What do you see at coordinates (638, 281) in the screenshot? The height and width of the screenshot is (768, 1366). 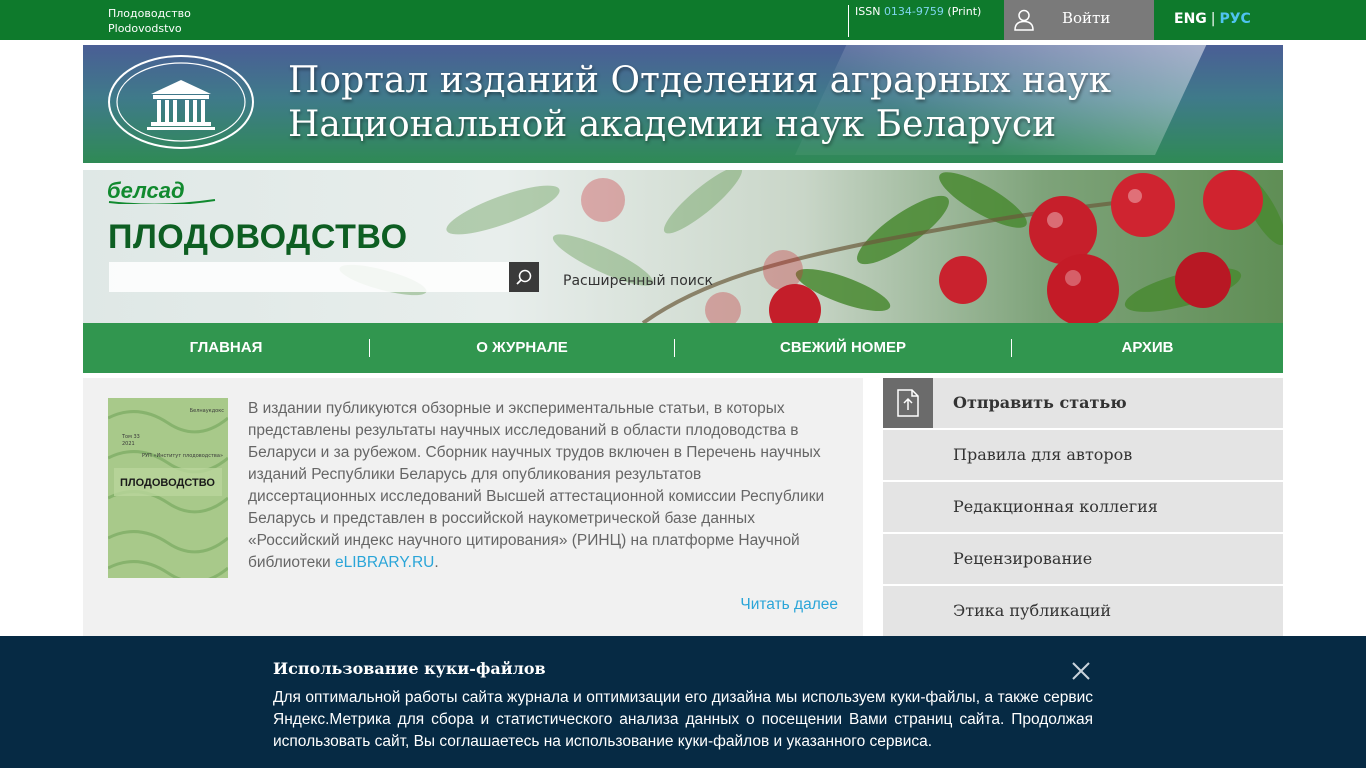 I see `advanced-search-link: Расширенный поиск` at bounding box center [638, 281].